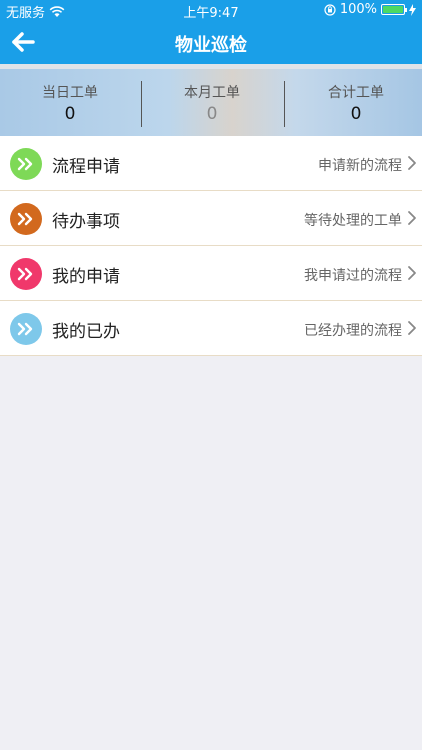 The height and width of the screenshot is (750, 422). What do you see at coordinates (70, 102) in the screenshot?
I see `stat-today: 当日工单 0` at bounding box center [70, 102].